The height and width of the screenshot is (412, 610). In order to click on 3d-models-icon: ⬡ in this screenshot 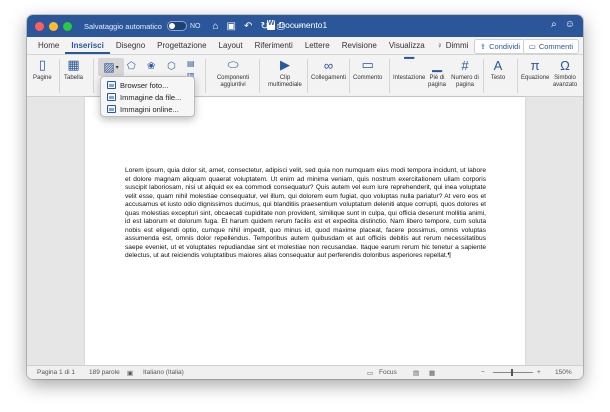, I will do `click(171, 66)`.